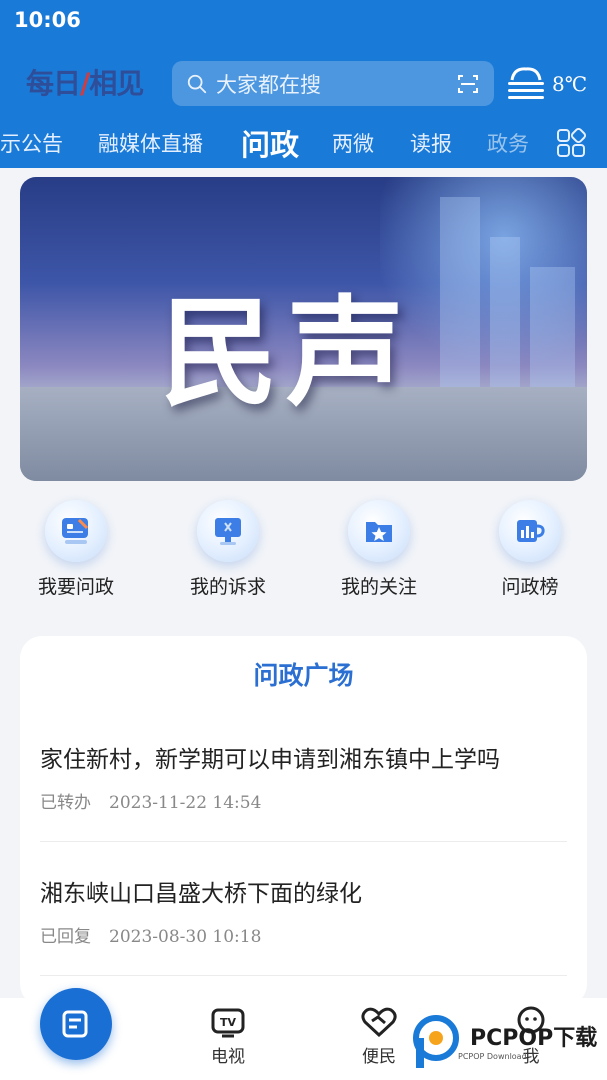  I want to click on scan-icon, so click(468, 84).